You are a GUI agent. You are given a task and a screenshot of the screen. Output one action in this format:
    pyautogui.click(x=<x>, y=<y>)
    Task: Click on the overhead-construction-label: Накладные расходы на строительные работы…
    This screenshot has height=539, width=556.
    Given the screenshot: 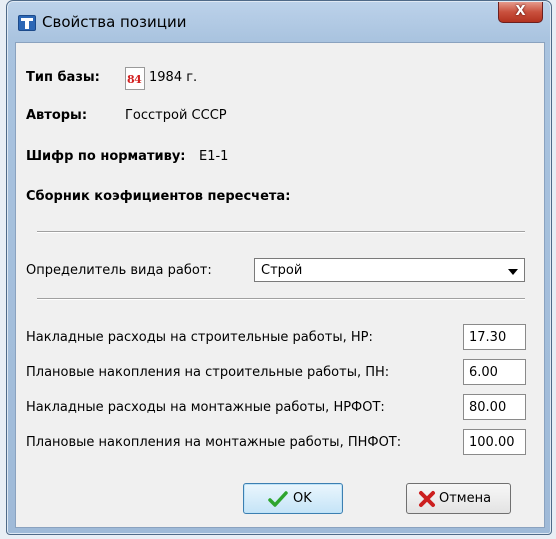 What is the action you would take?
    pyautogui.click(x=199, y=337)
    